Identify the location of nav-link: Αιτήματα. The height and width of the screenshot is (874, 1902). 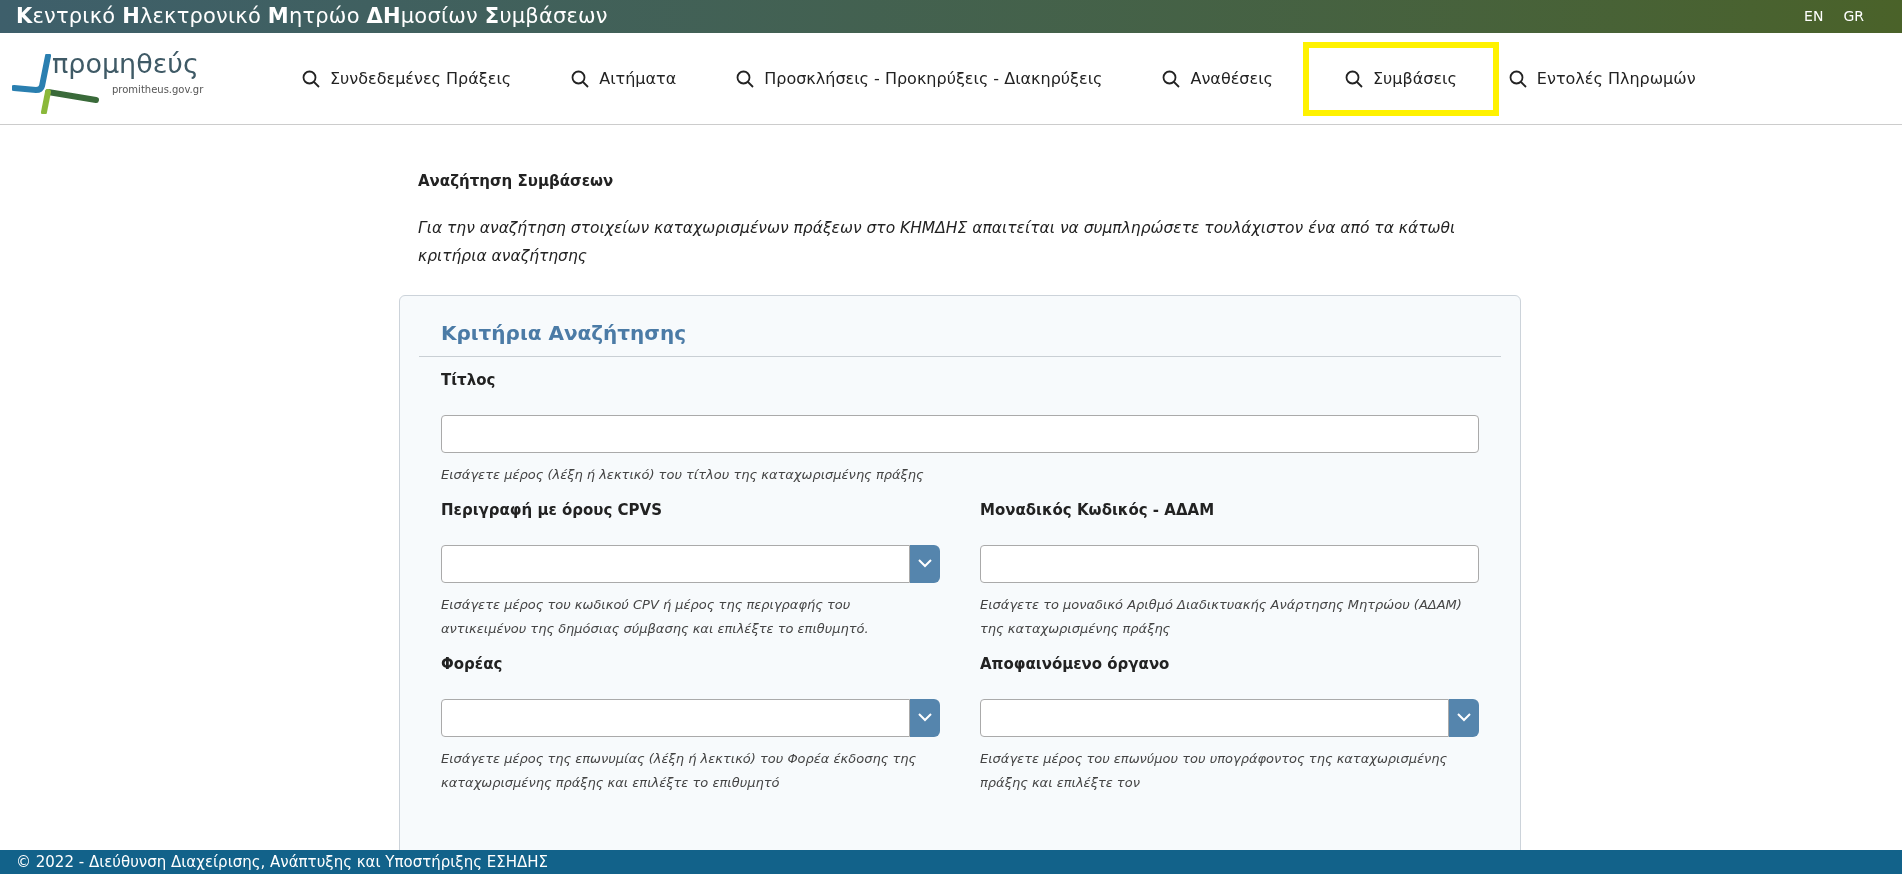
(624, 78).